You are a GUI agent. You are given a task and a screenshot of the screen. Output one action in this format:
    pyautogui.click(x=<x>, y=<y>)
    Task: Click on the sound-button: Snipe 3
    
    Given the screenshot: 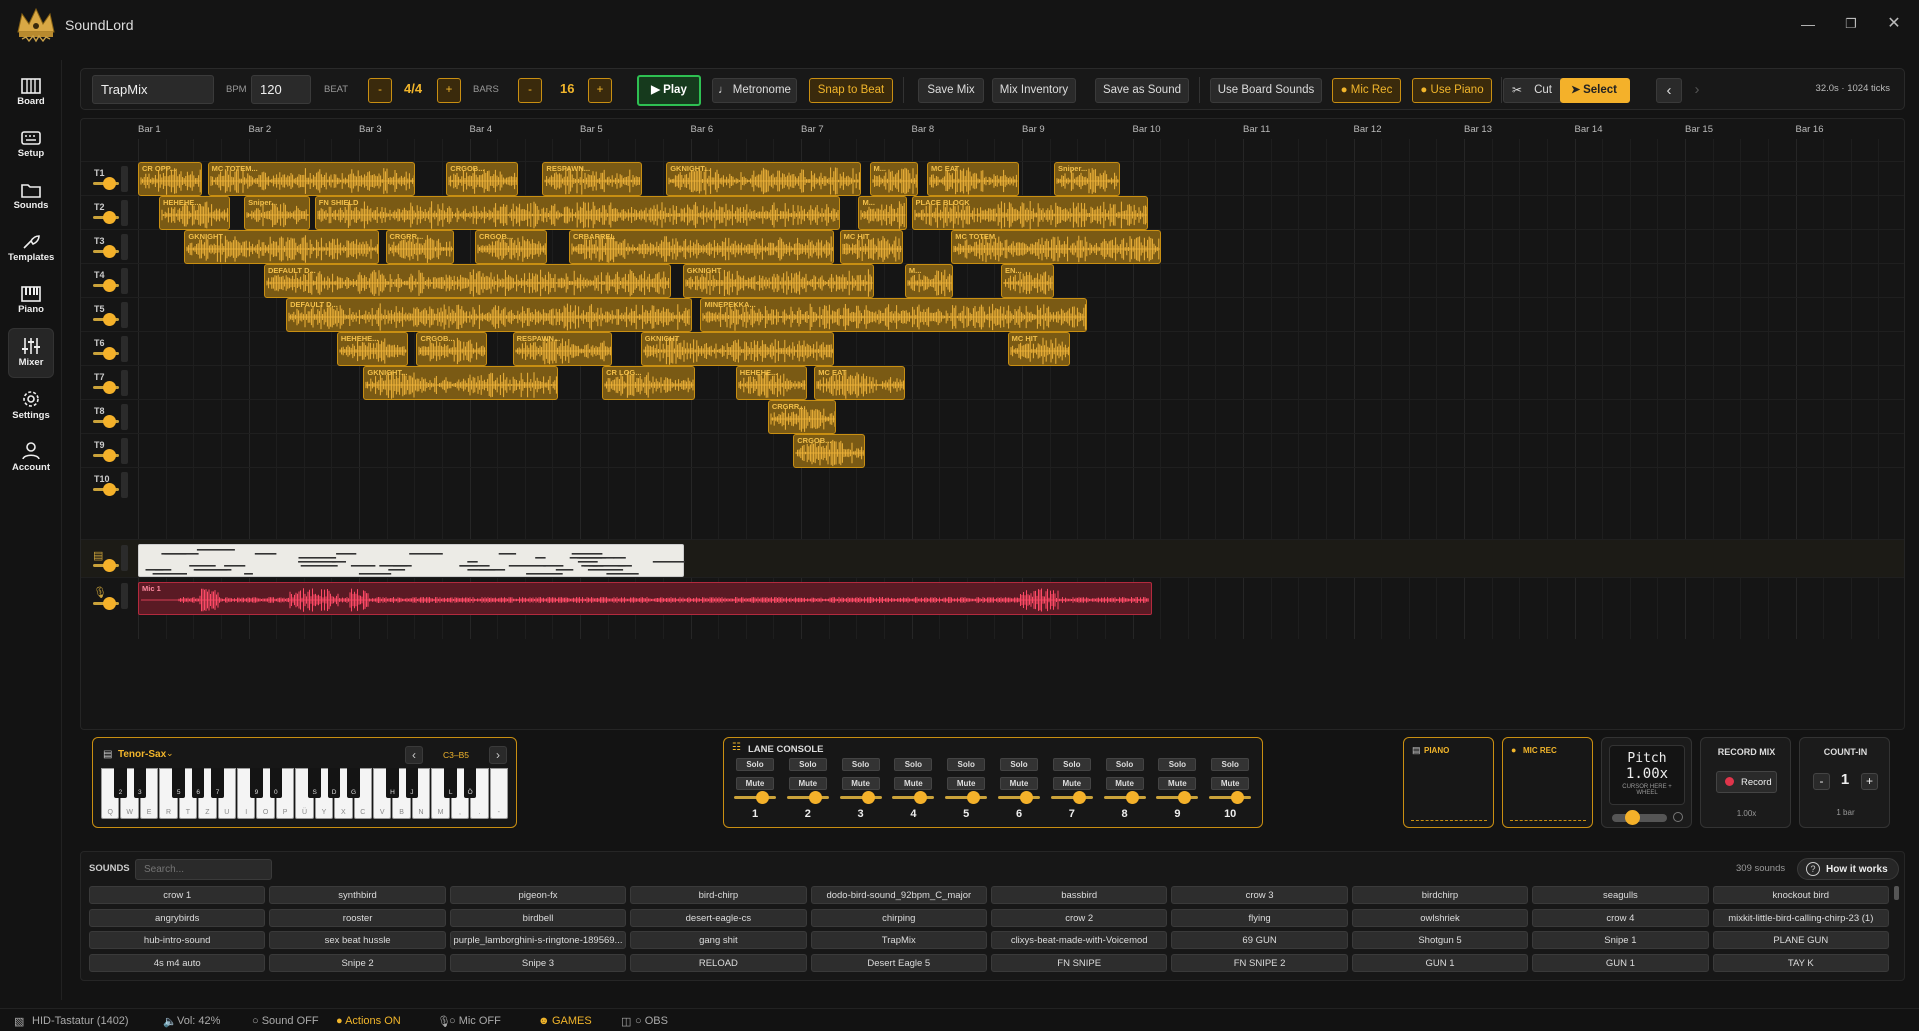 What is the action you would take?
    pyautogui.click(x=538, y=962)
    